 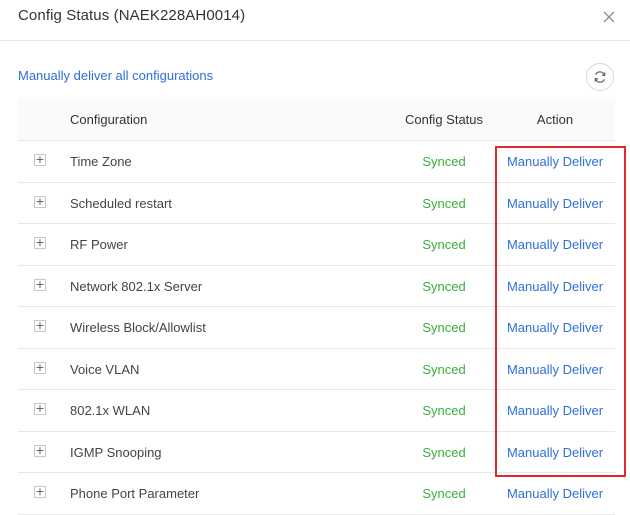 I want to click on column-header-config-status: Config Status, so click(x=444, y=119).